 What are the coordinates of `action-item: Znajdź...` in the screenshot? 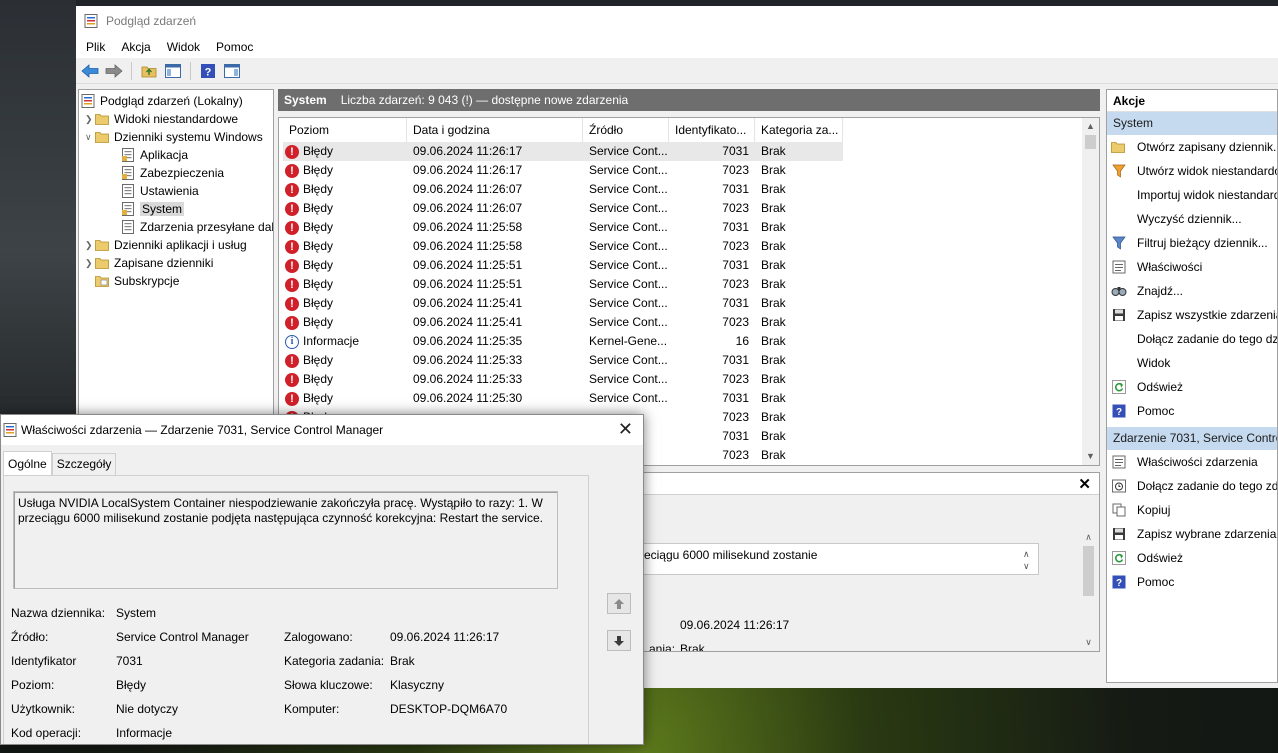 It's located at (1192, 291).